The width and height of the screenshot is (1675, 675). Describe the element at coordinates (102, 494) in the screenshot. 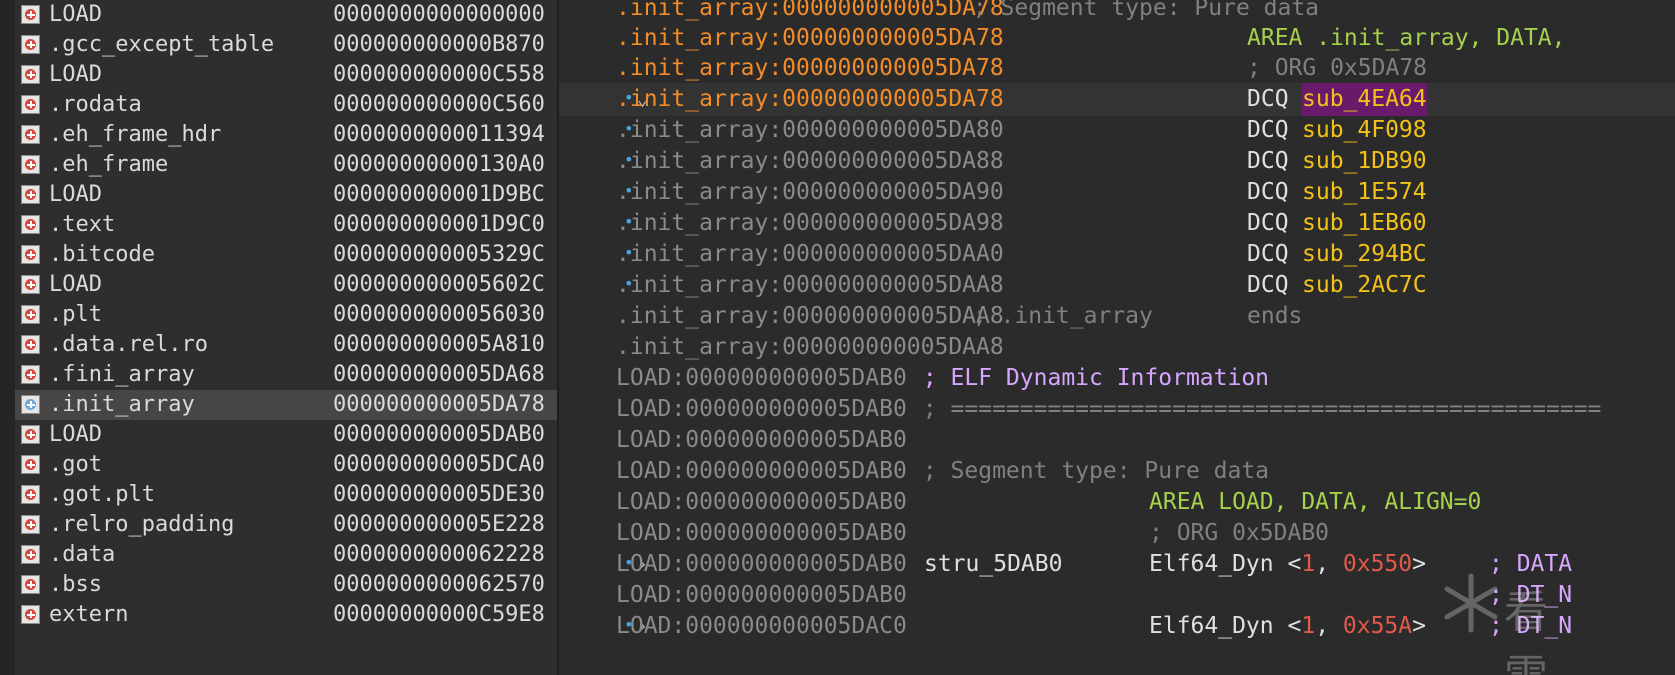

I see `segment-name: .got.plt` at that location.